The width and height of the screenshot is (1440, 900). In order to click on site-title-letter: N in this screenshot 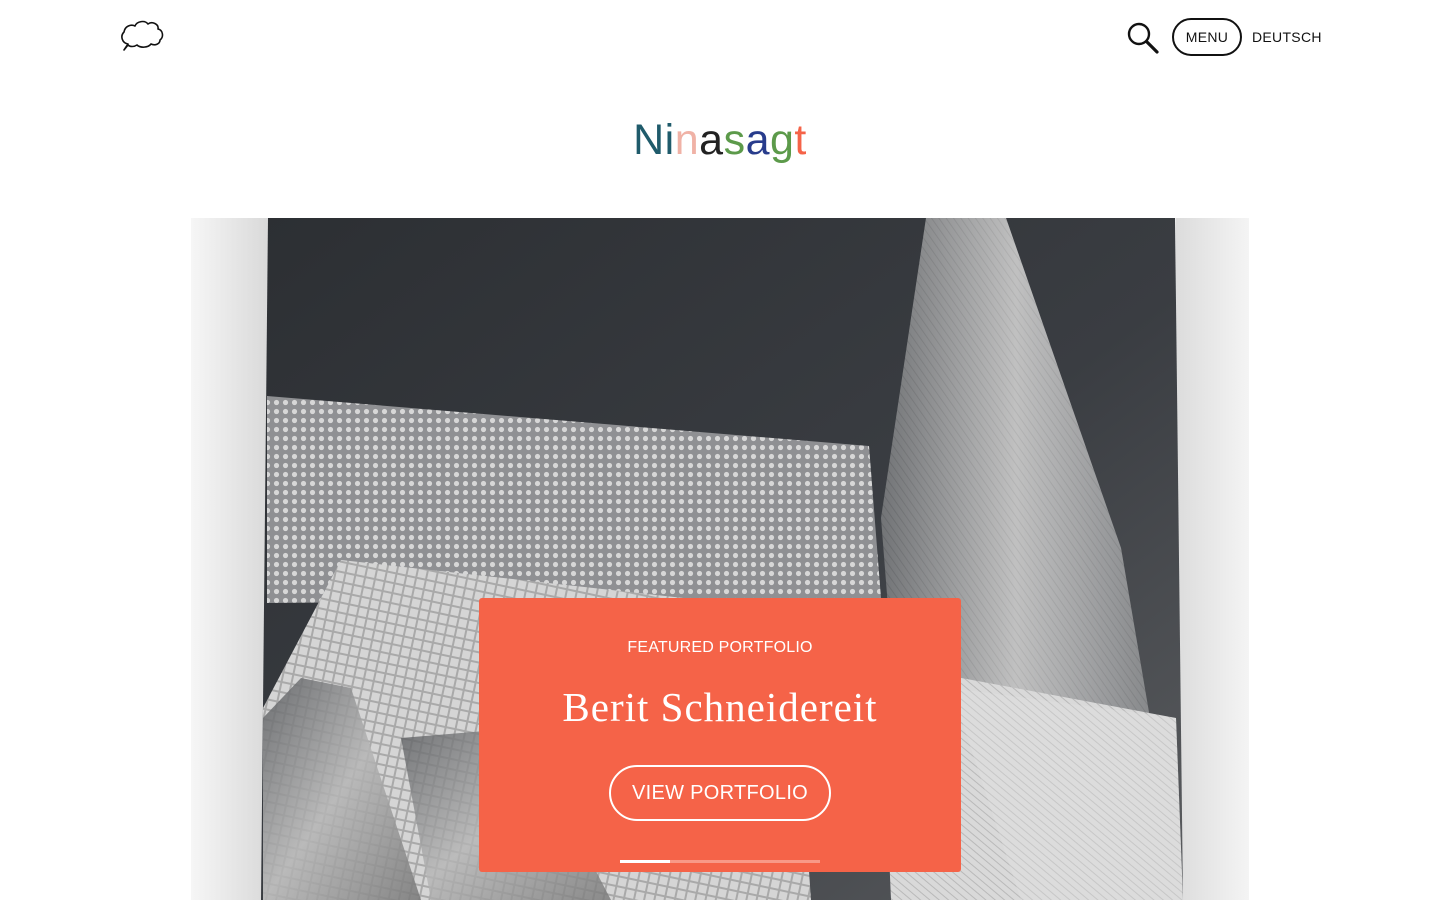, I will do `click(649, 140)`.